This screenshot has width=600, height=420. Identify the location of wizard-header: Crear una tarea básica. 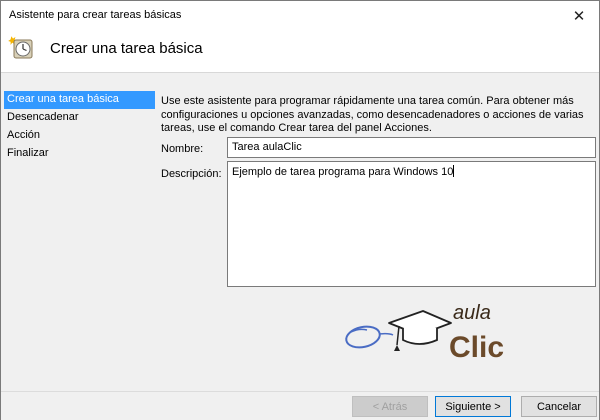
(300, 51).